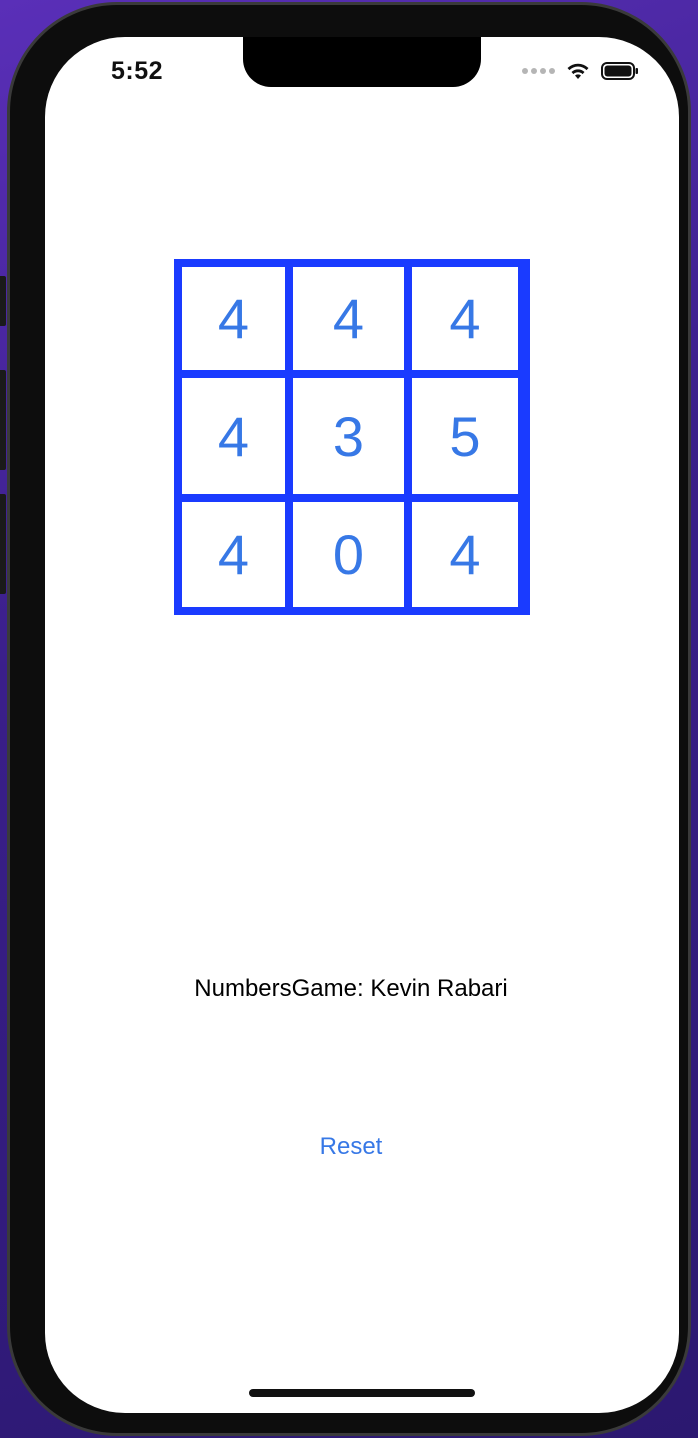 Image resolution: width=698 pixels, height=1438 pixels. What do you see at coordinates (362, 62) in the screenshot?
I see `notch` at bounding box center [362, 62].